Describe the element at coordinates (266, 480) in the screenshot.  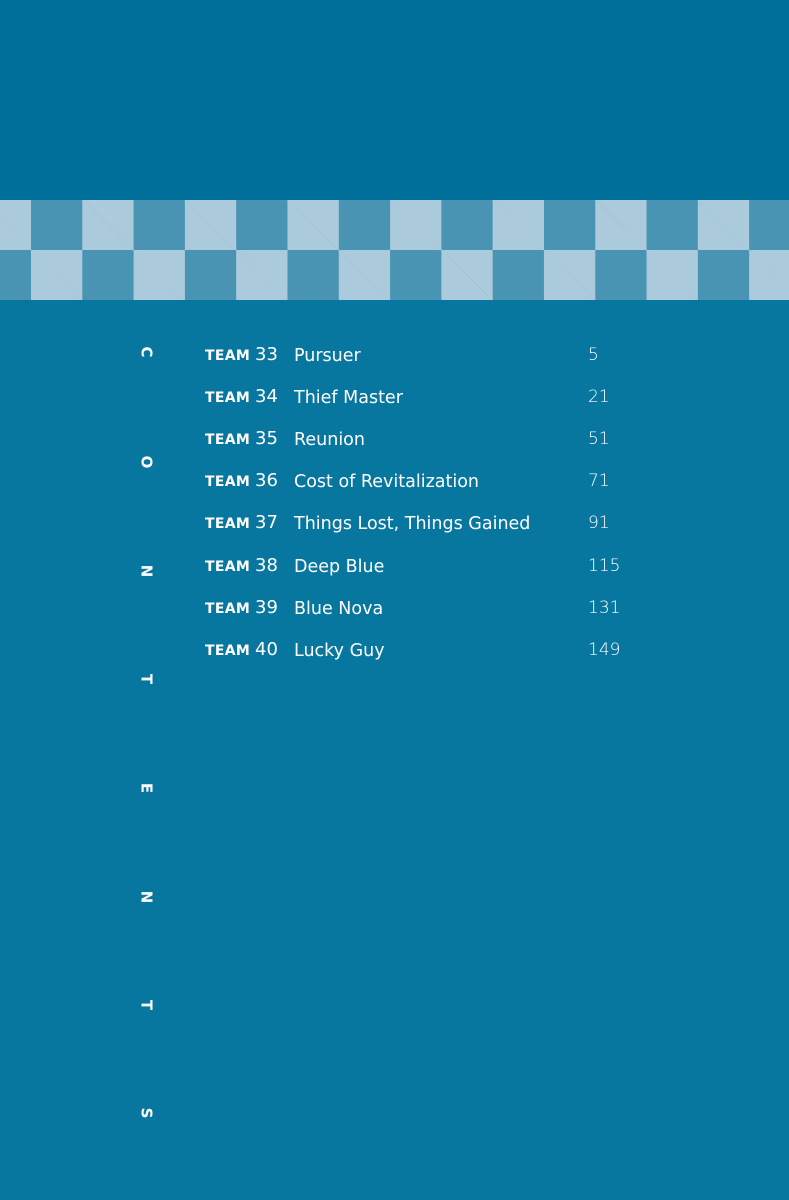
I see `team-number: 36` at that location.